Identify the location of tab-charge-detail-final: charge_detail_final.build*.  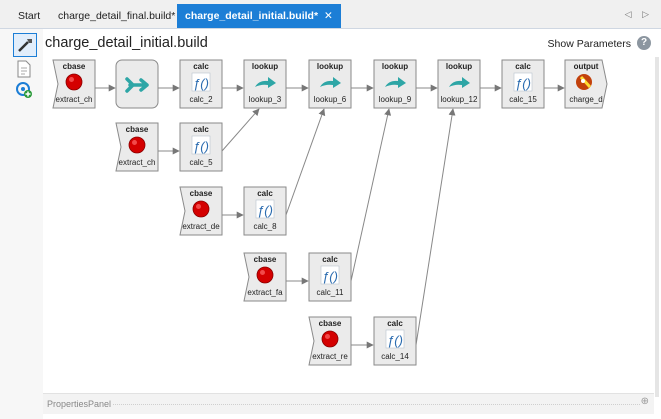
(116, 16).